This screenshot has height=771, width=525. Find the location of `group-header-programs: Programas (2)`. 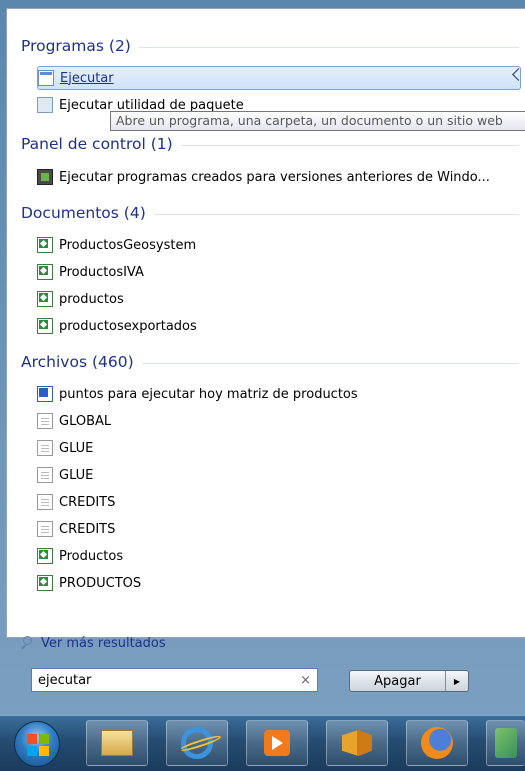

group-header-programs: Programas (2) is located at coordinates (270, 46).